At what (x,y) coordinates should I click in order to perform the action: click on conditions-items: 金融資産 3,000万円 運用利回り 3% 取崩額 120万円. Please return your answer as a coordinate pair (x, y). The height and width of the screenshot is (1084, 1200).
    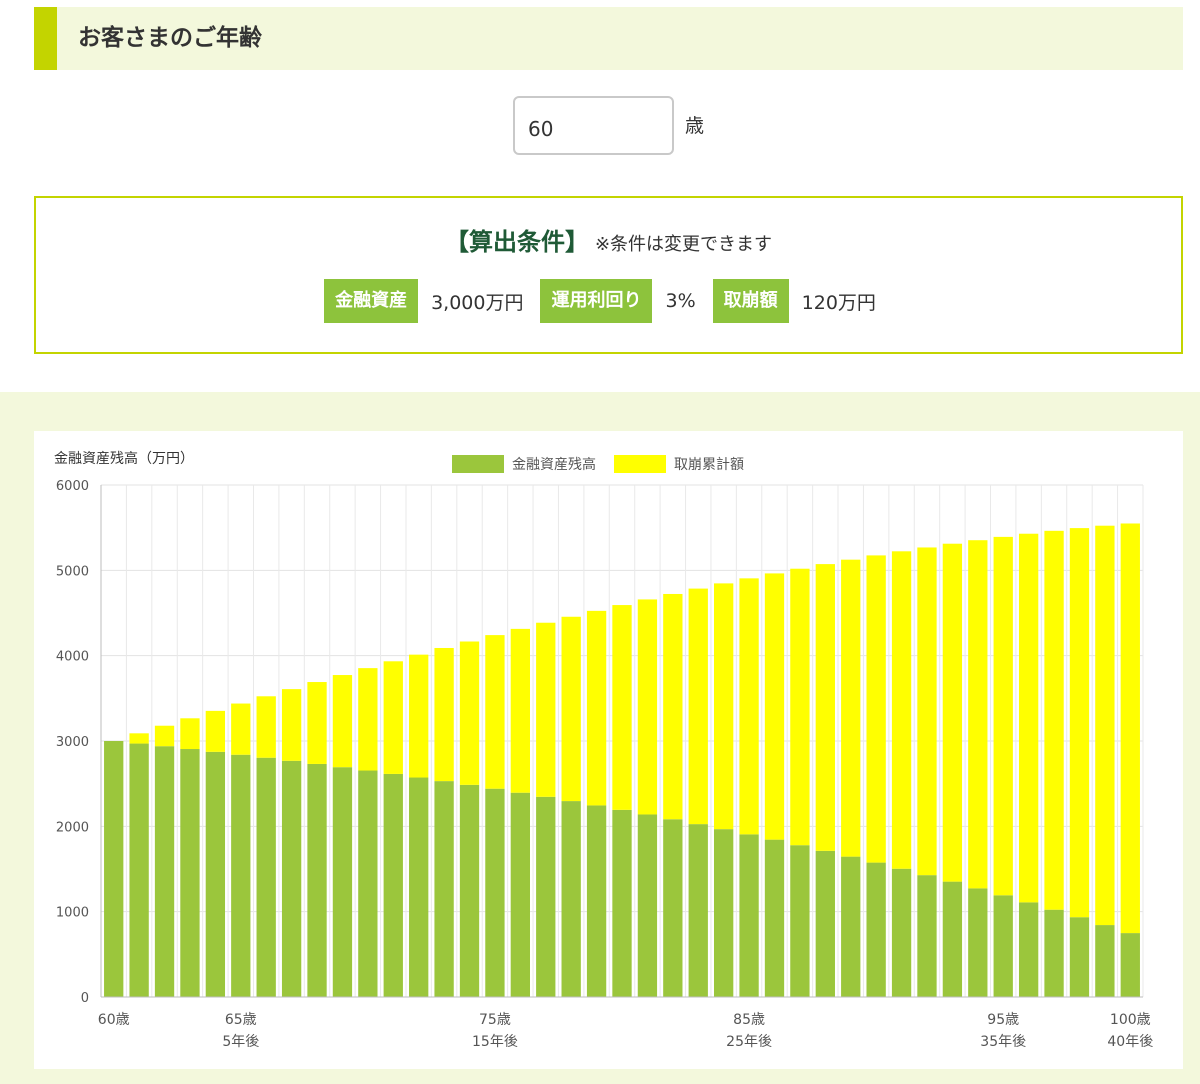
    Looking at the image, I should click on (608, 301).